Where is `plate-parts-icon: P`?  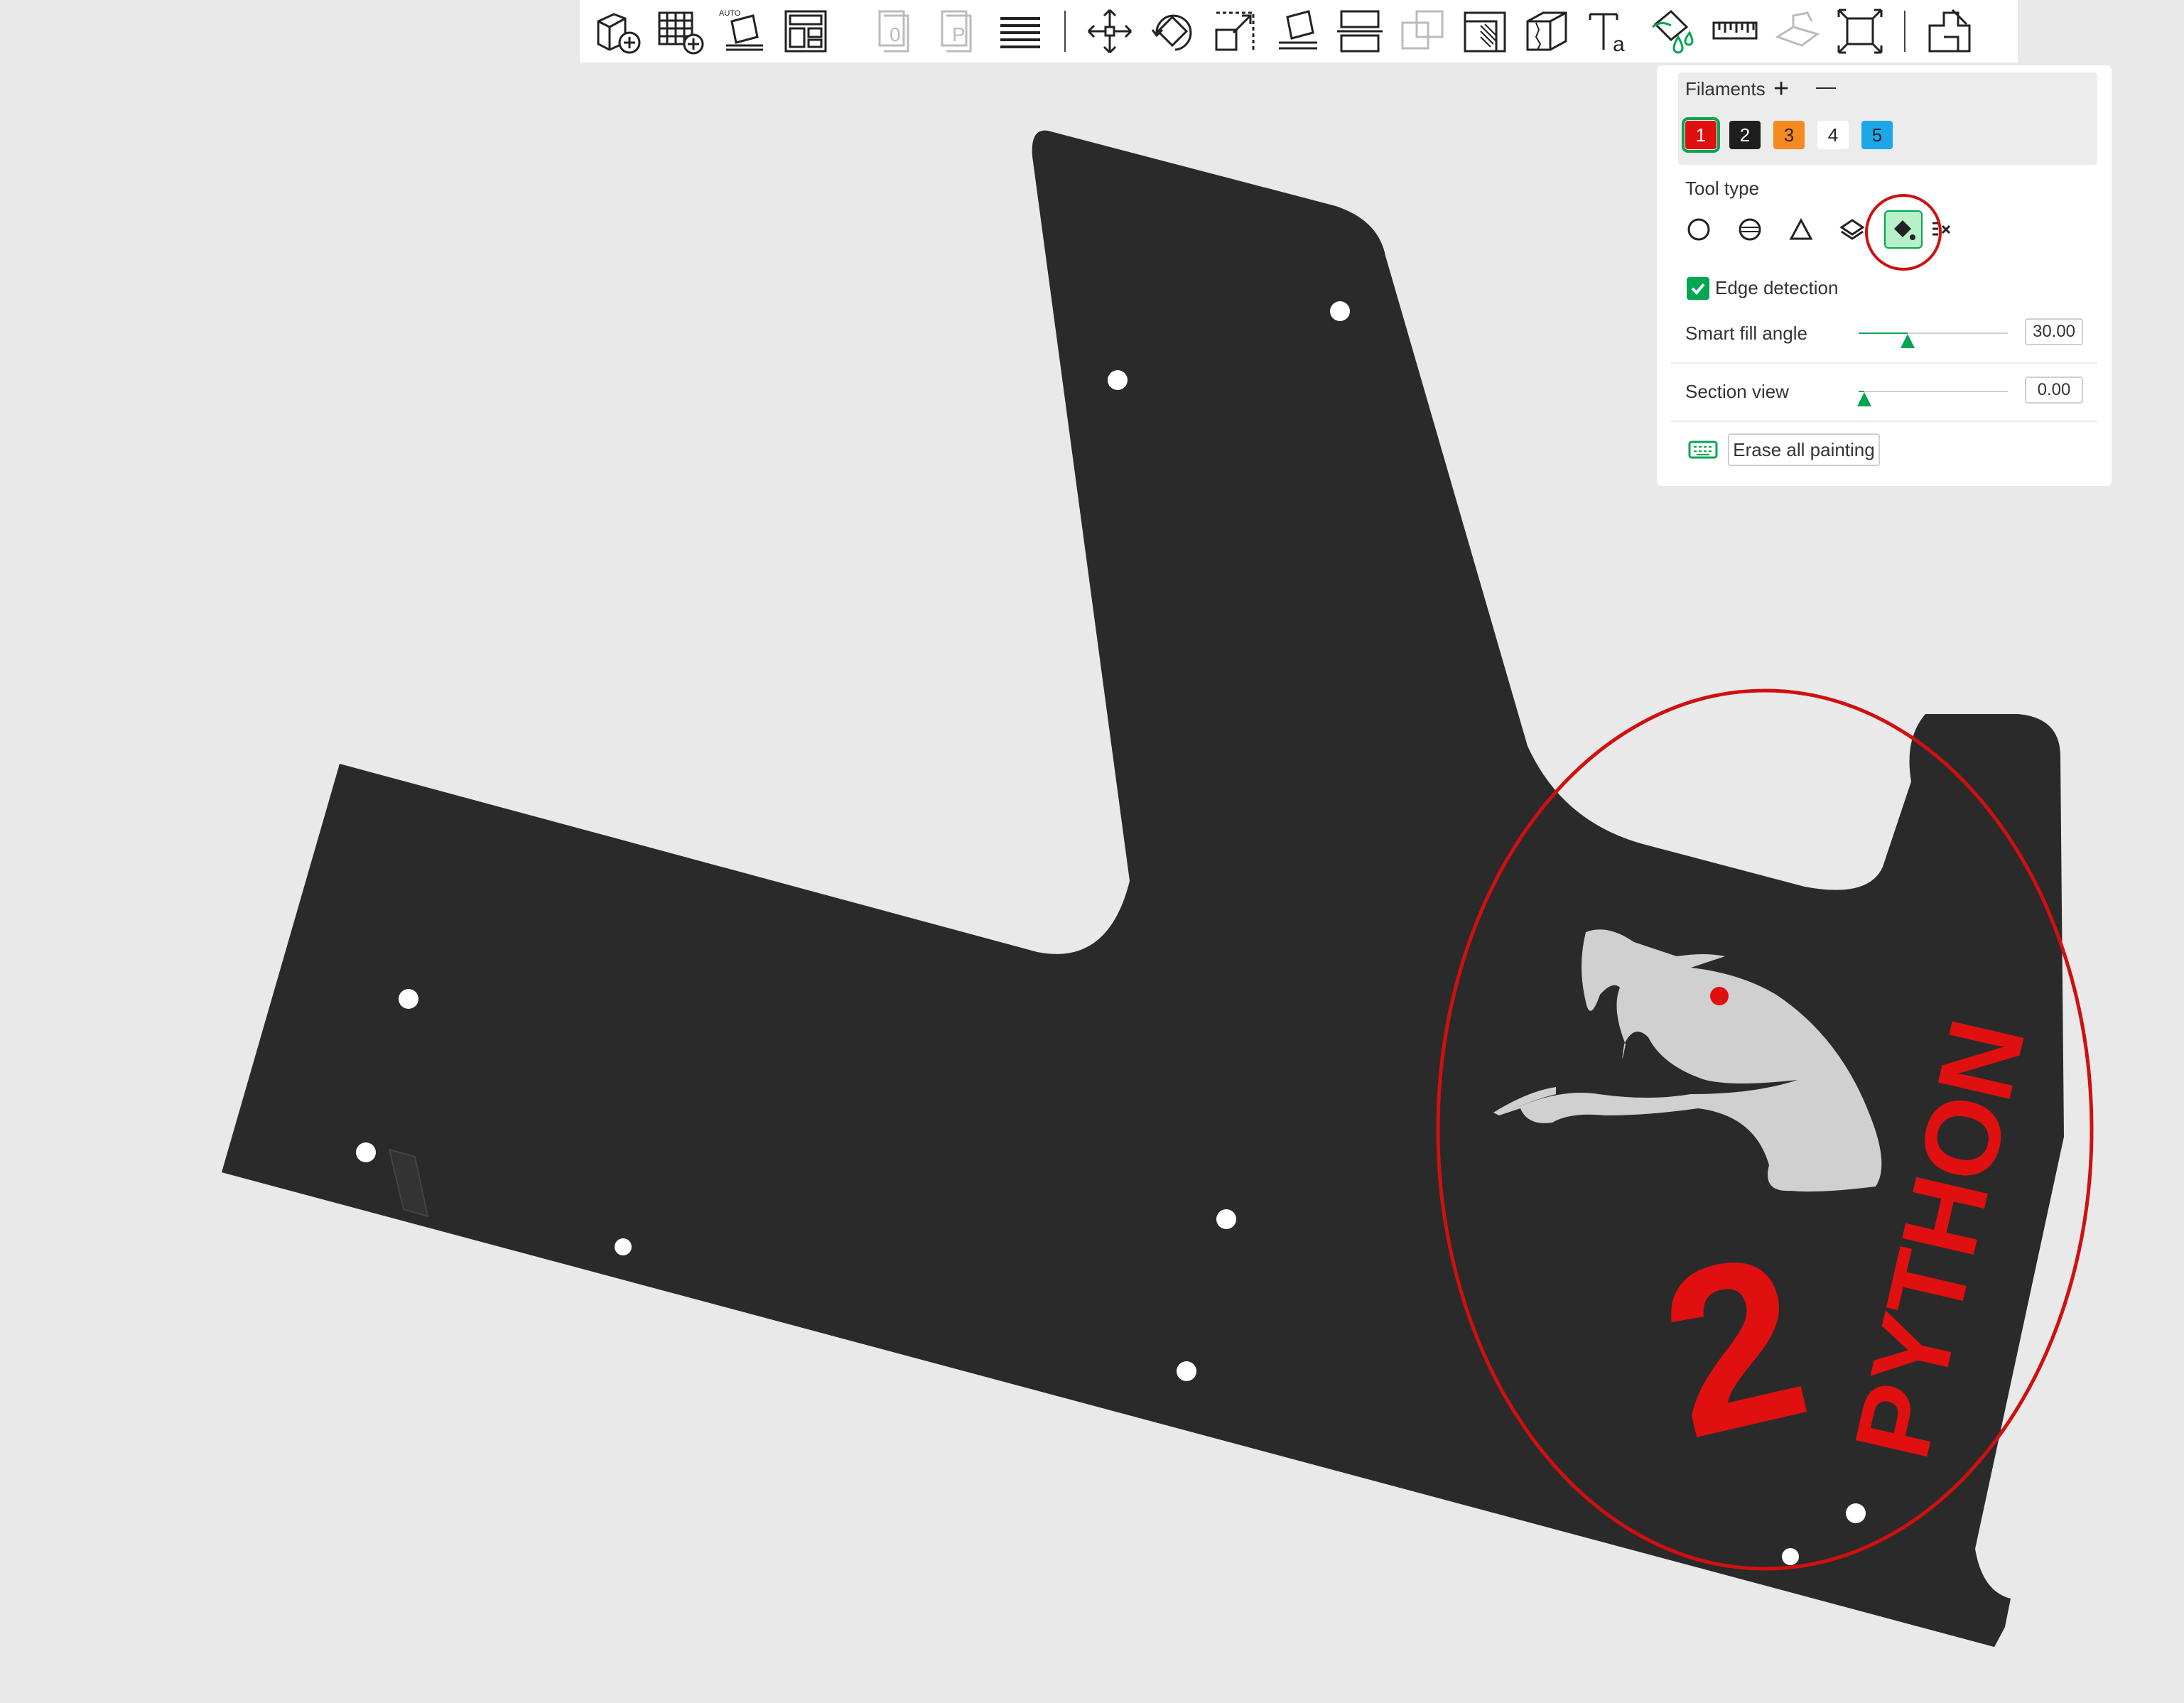 plate-parts-icon: P is located at coordinates (958, 31).